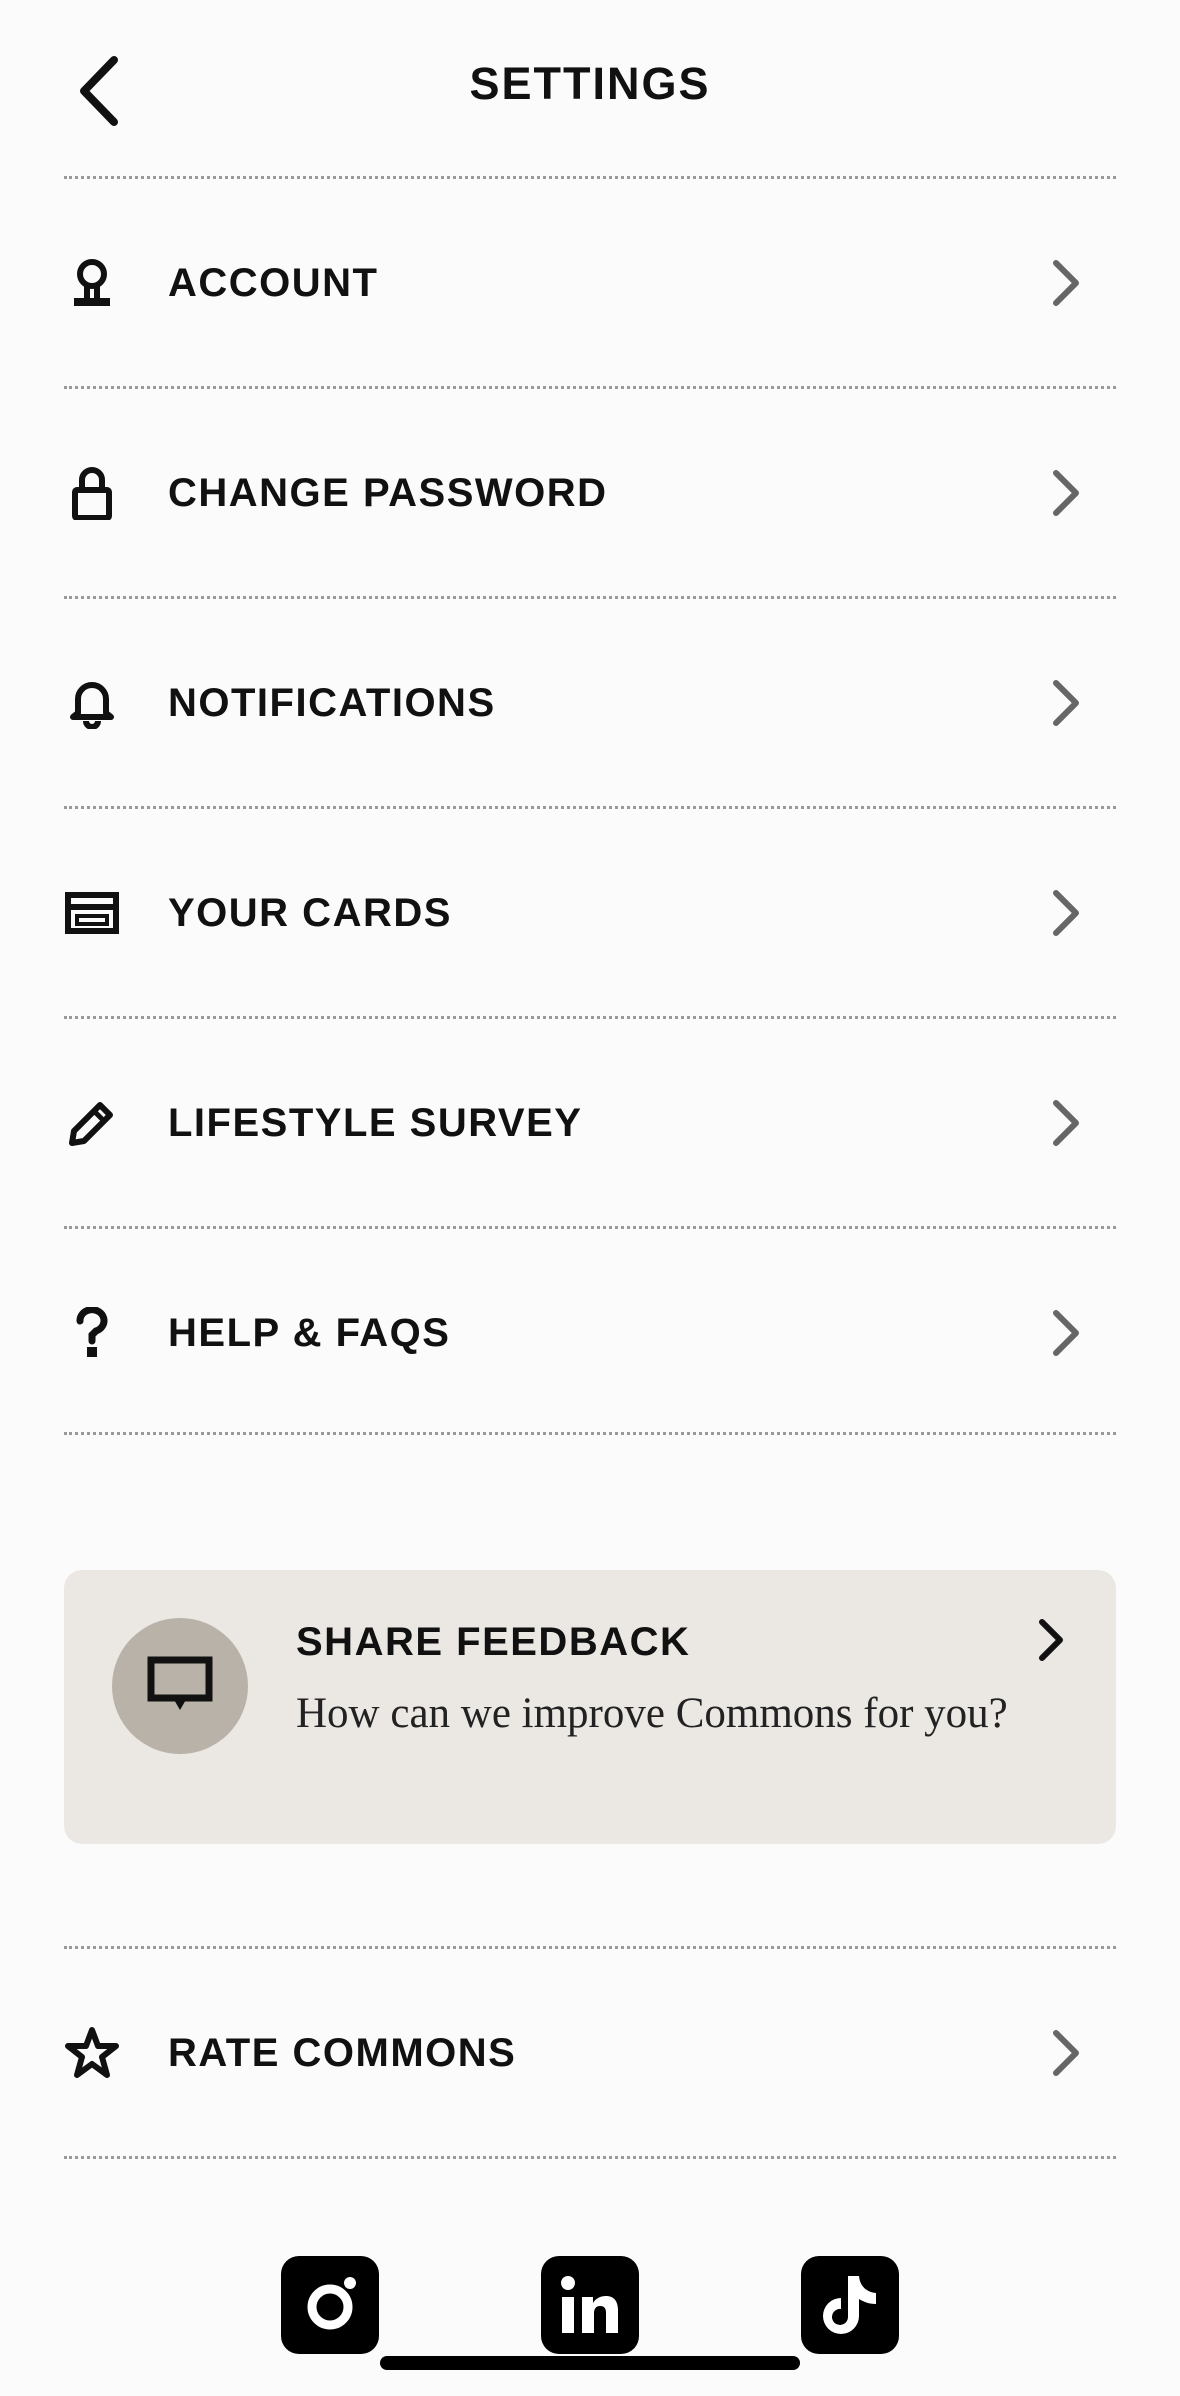  Describe the element at coordinates (180, 1683) in the screenshot. I see `chat-bubble-icon` at that location.